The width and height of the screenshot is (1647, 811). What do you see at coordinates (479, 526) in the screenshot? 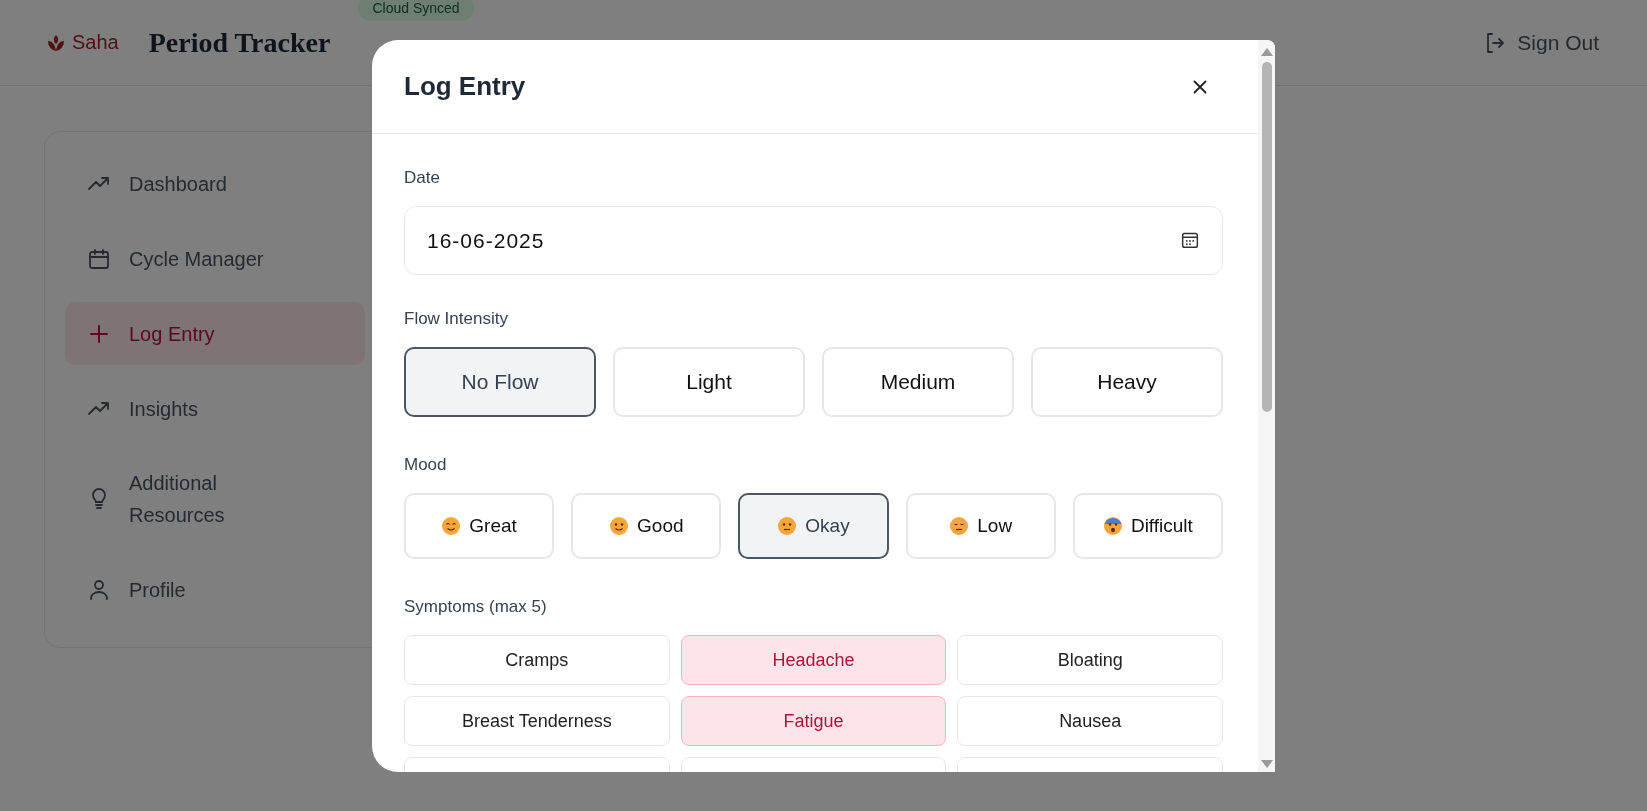
I see `mood-option: Great` at bounding box center [479, 526].